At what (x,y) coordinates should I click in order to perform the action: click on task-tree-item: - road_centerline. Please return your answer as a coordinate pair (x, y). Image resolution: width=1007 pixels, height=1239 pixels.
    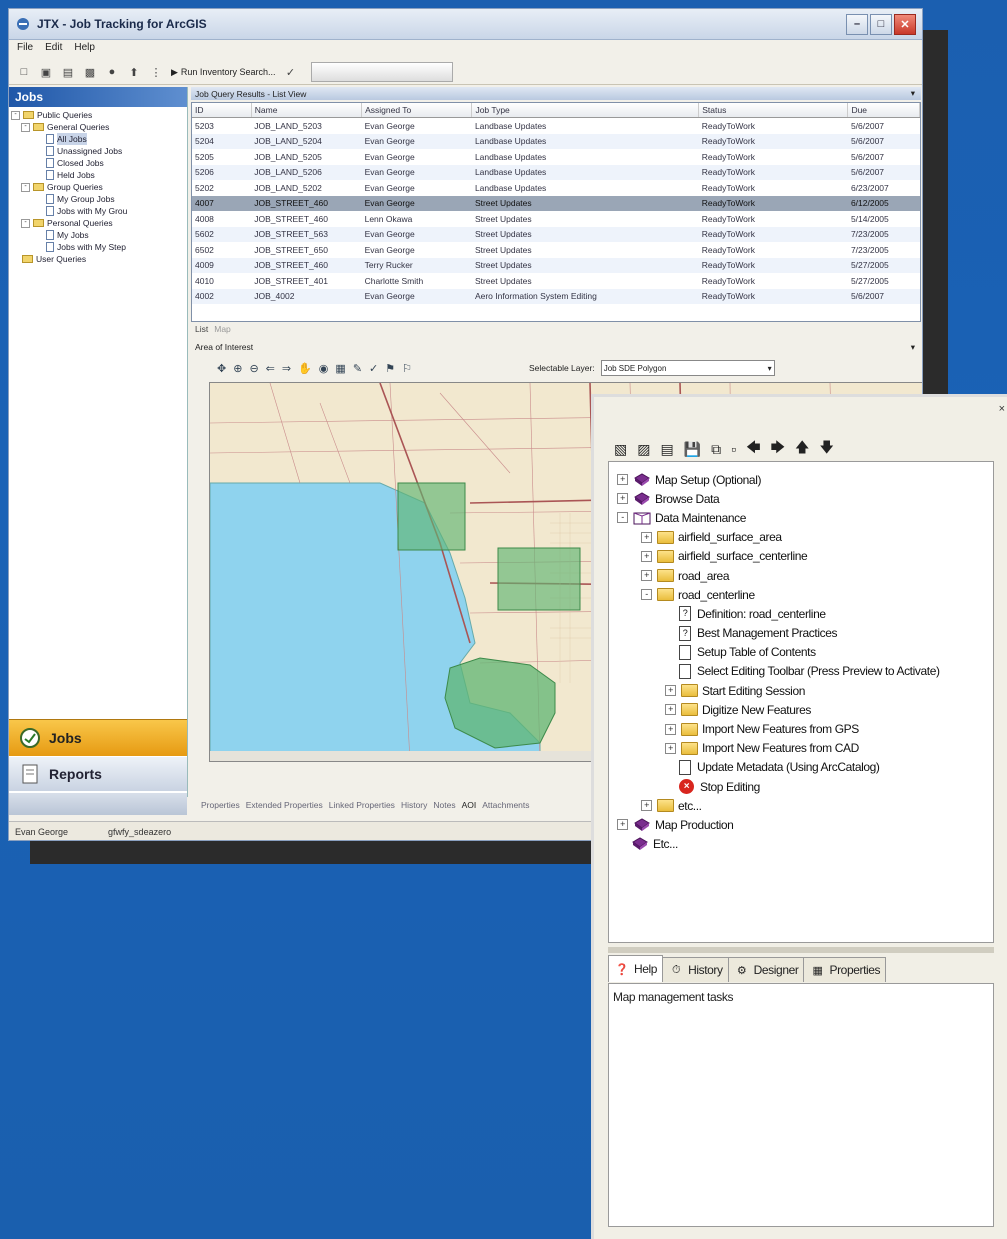
    Looking at the image, I should click on (801, 594).